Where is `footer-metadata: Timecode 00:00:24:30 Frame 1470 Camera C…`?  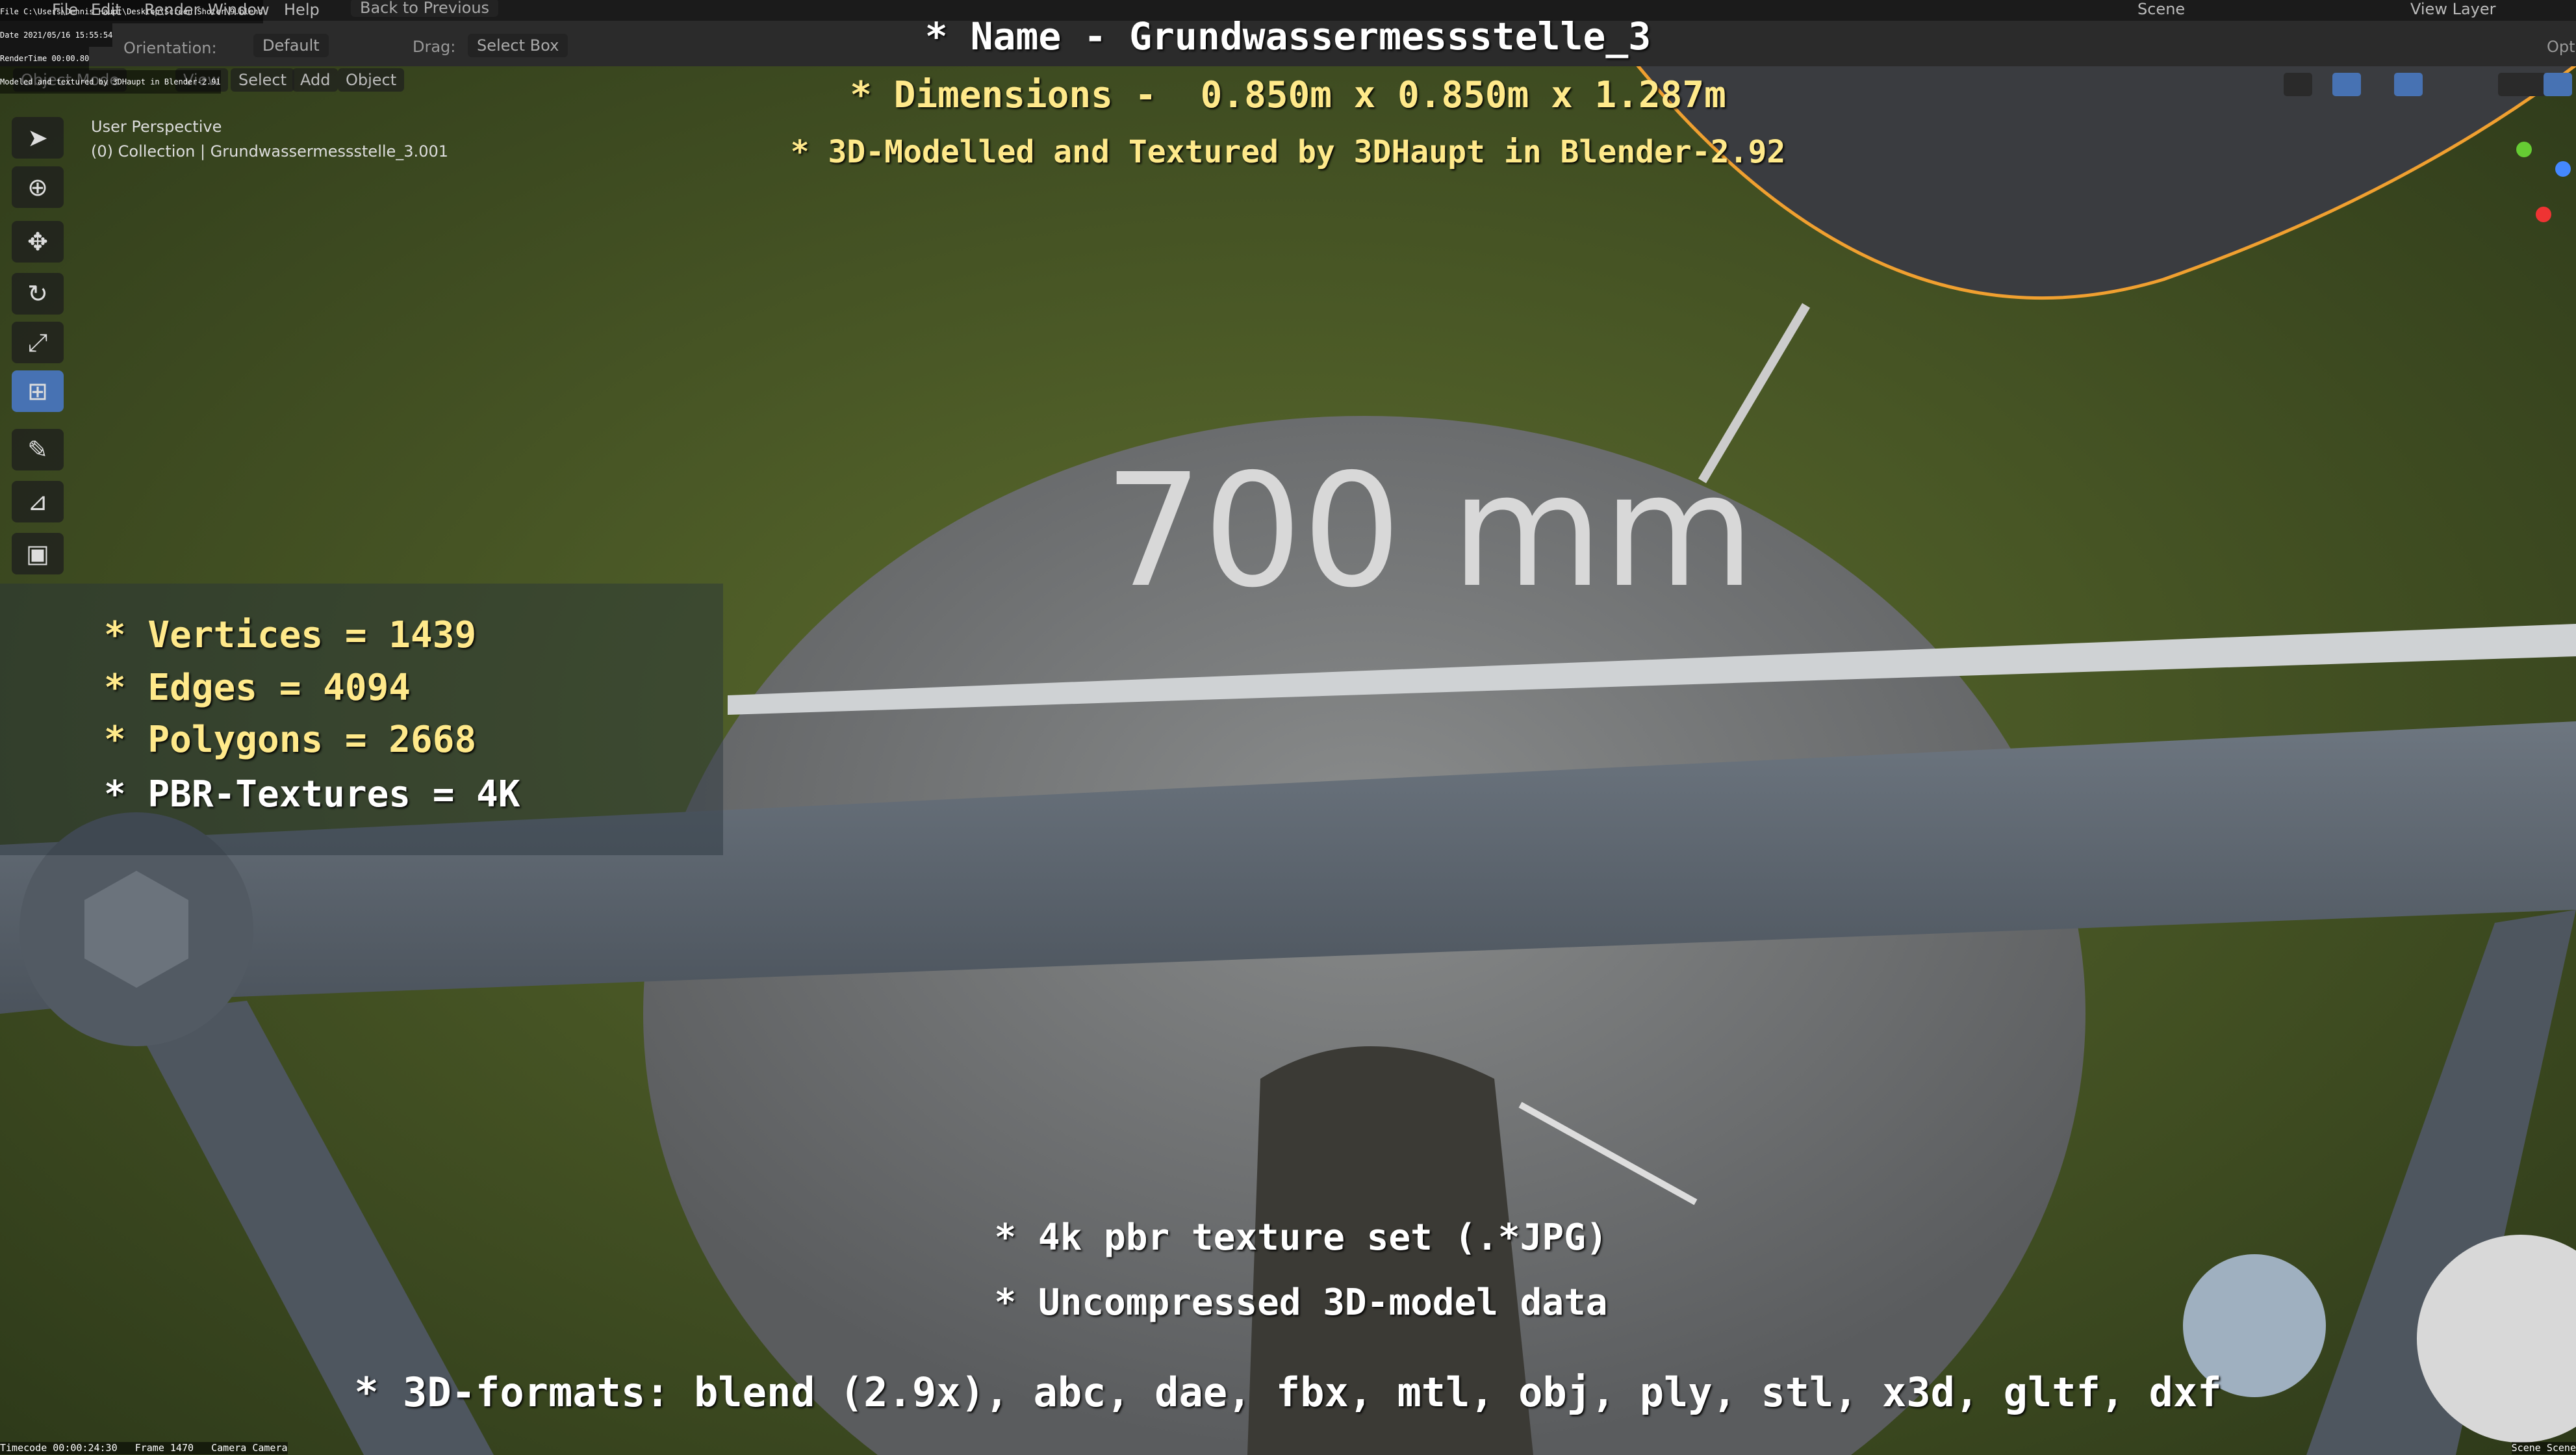 footer-metadata: Timecode 00:00:24:30 Frame 1470 Camera C… is located at coordinates (144, 1448).